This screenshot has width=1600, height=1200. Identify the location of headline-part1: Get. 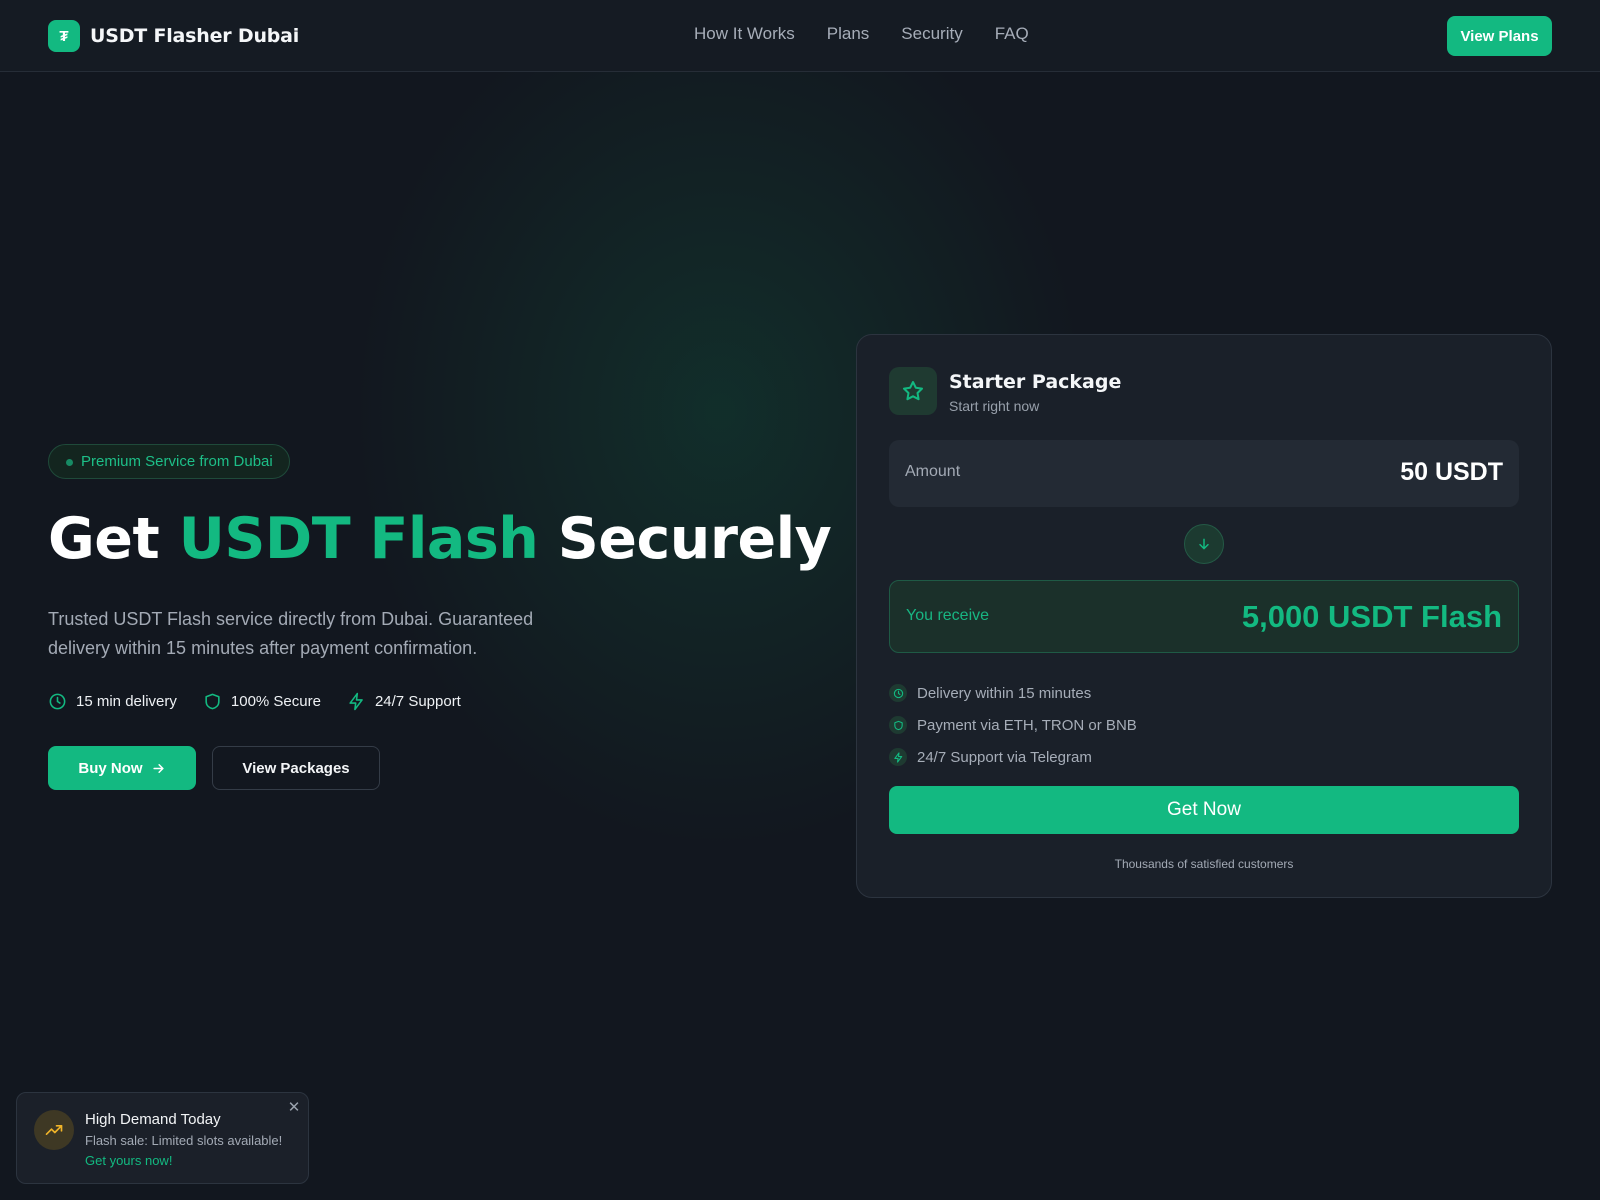
(104, 539).